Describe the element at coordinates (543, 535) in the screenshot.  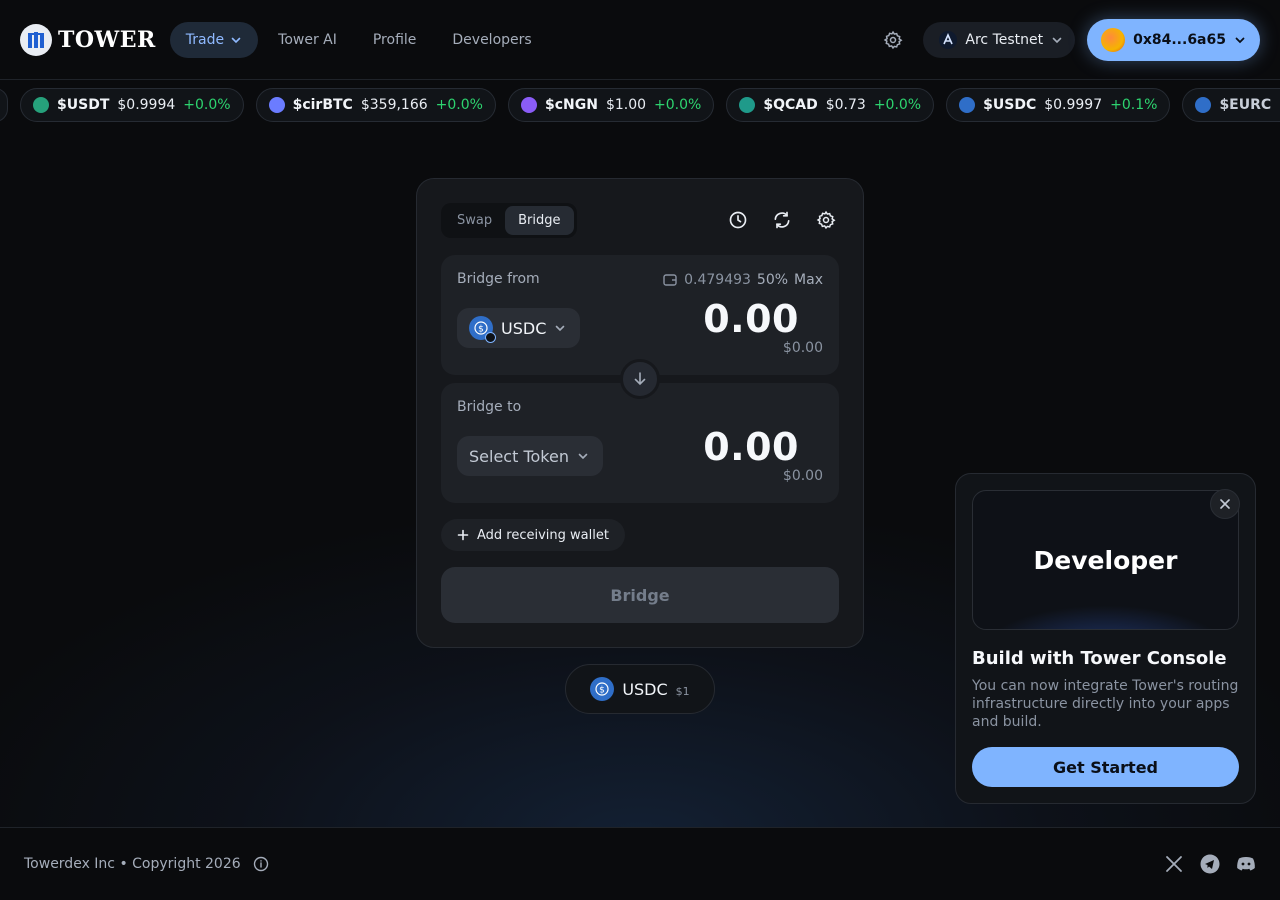
I see `add-wallet-label: Add receiving wallet` at that location.